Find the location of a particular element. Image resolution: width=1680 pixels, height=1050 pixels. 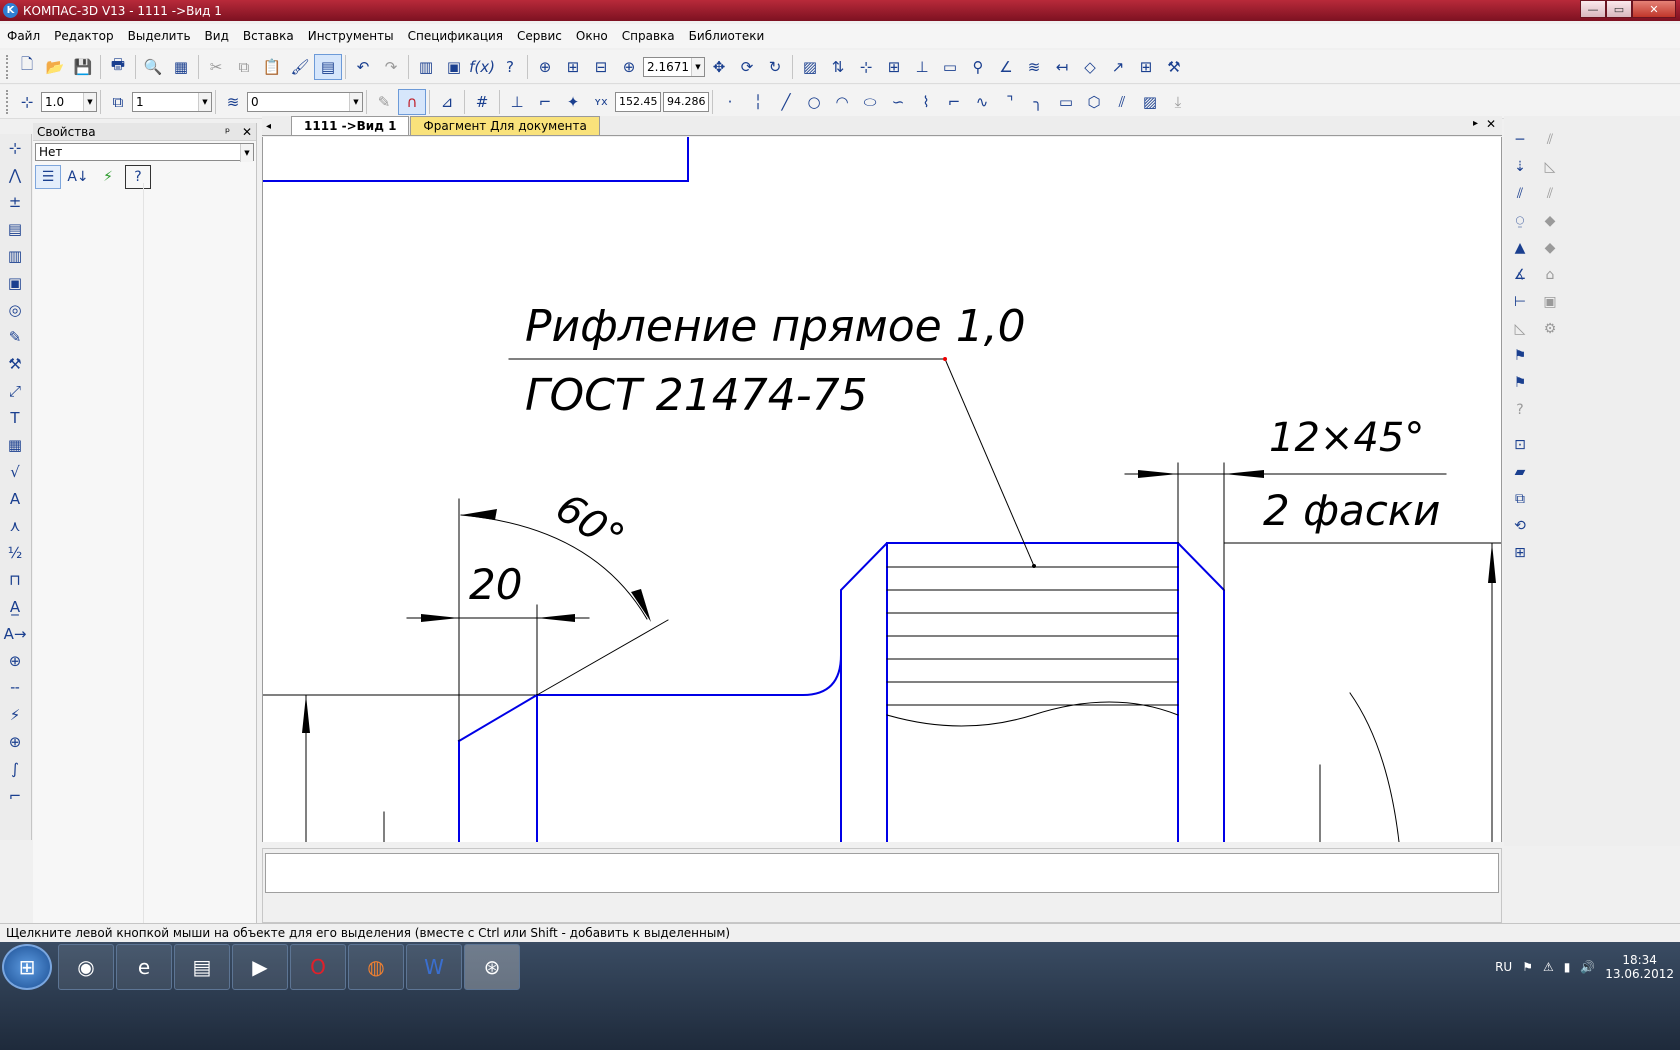

size-dim-icon: ⊢ is located at coordinates (1520, 301).